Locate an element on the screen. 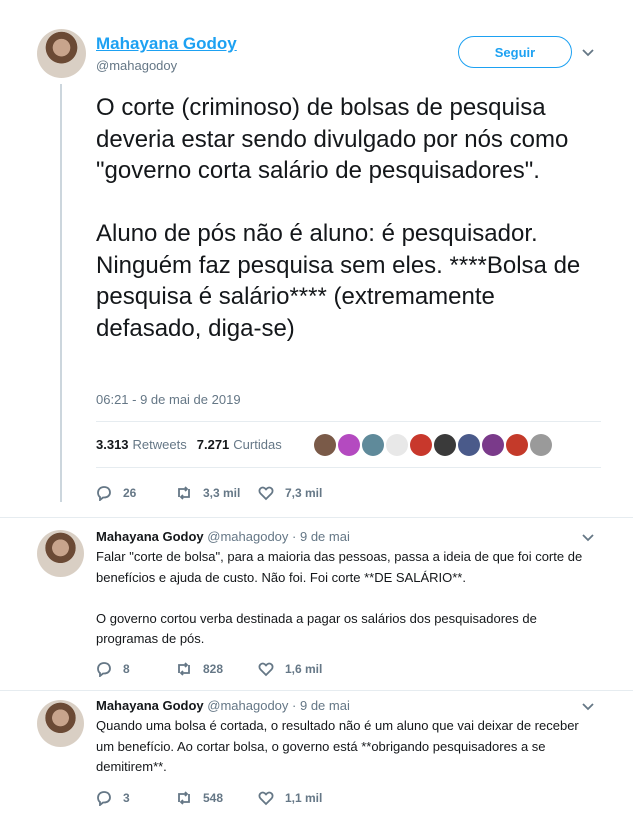 The image size is (633, 813). reply-actions: 8 828 1,6 mil is located at coordinates (209, 669).